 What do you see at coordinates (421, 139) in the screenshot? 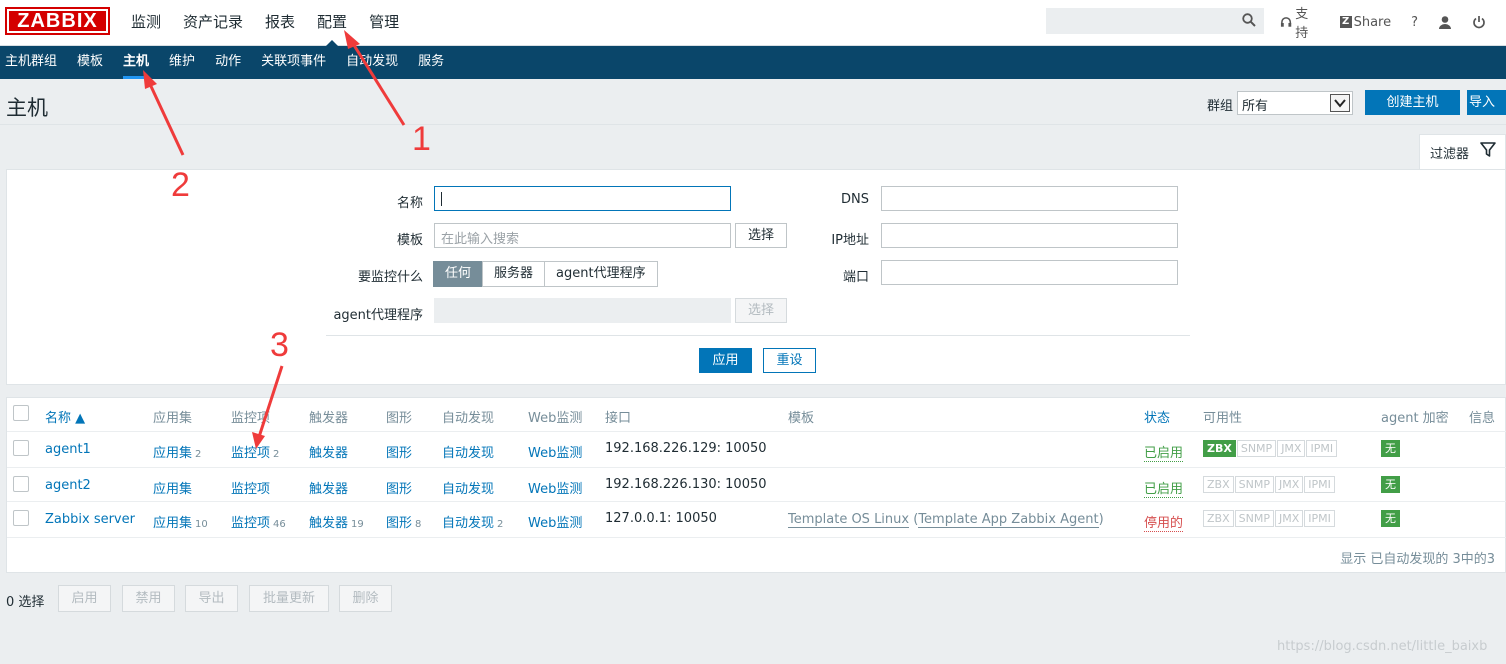
I see `annotation-label-1: 1` at bounding box center [421, 139].